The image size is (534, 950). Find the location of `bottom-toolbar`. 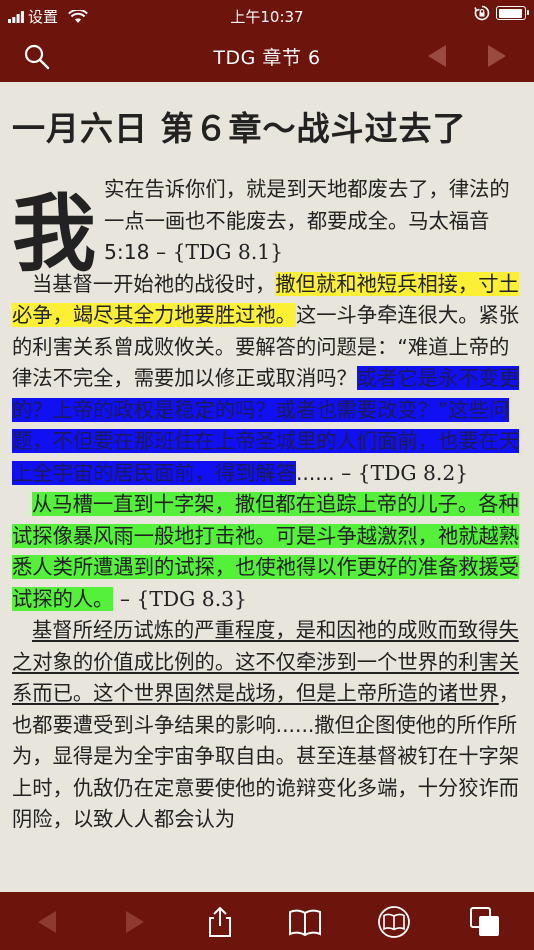

bottom-toolbar is located at coordinates (267, 921).